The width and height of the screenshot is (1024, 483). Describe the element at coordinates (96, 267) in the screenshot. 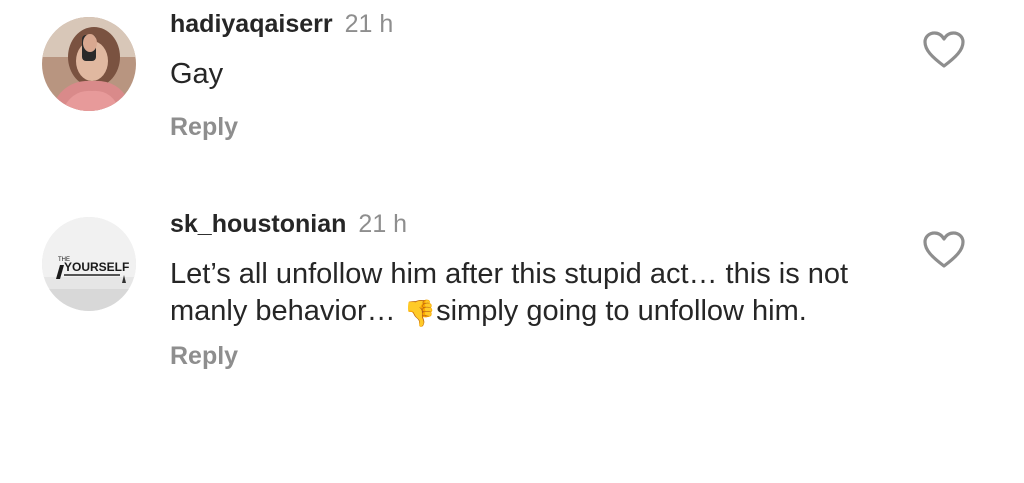

I see `svg-text: YOURSELF` at that location.